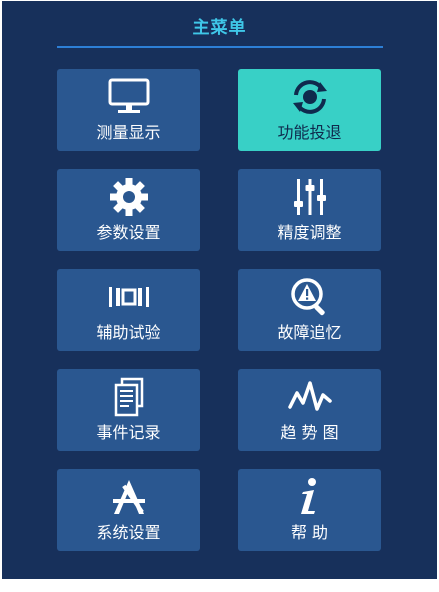  What do you see at coordinates (129, 397) in the screenshot?
I see `document-list-icon` at bounding box center [129, 397].